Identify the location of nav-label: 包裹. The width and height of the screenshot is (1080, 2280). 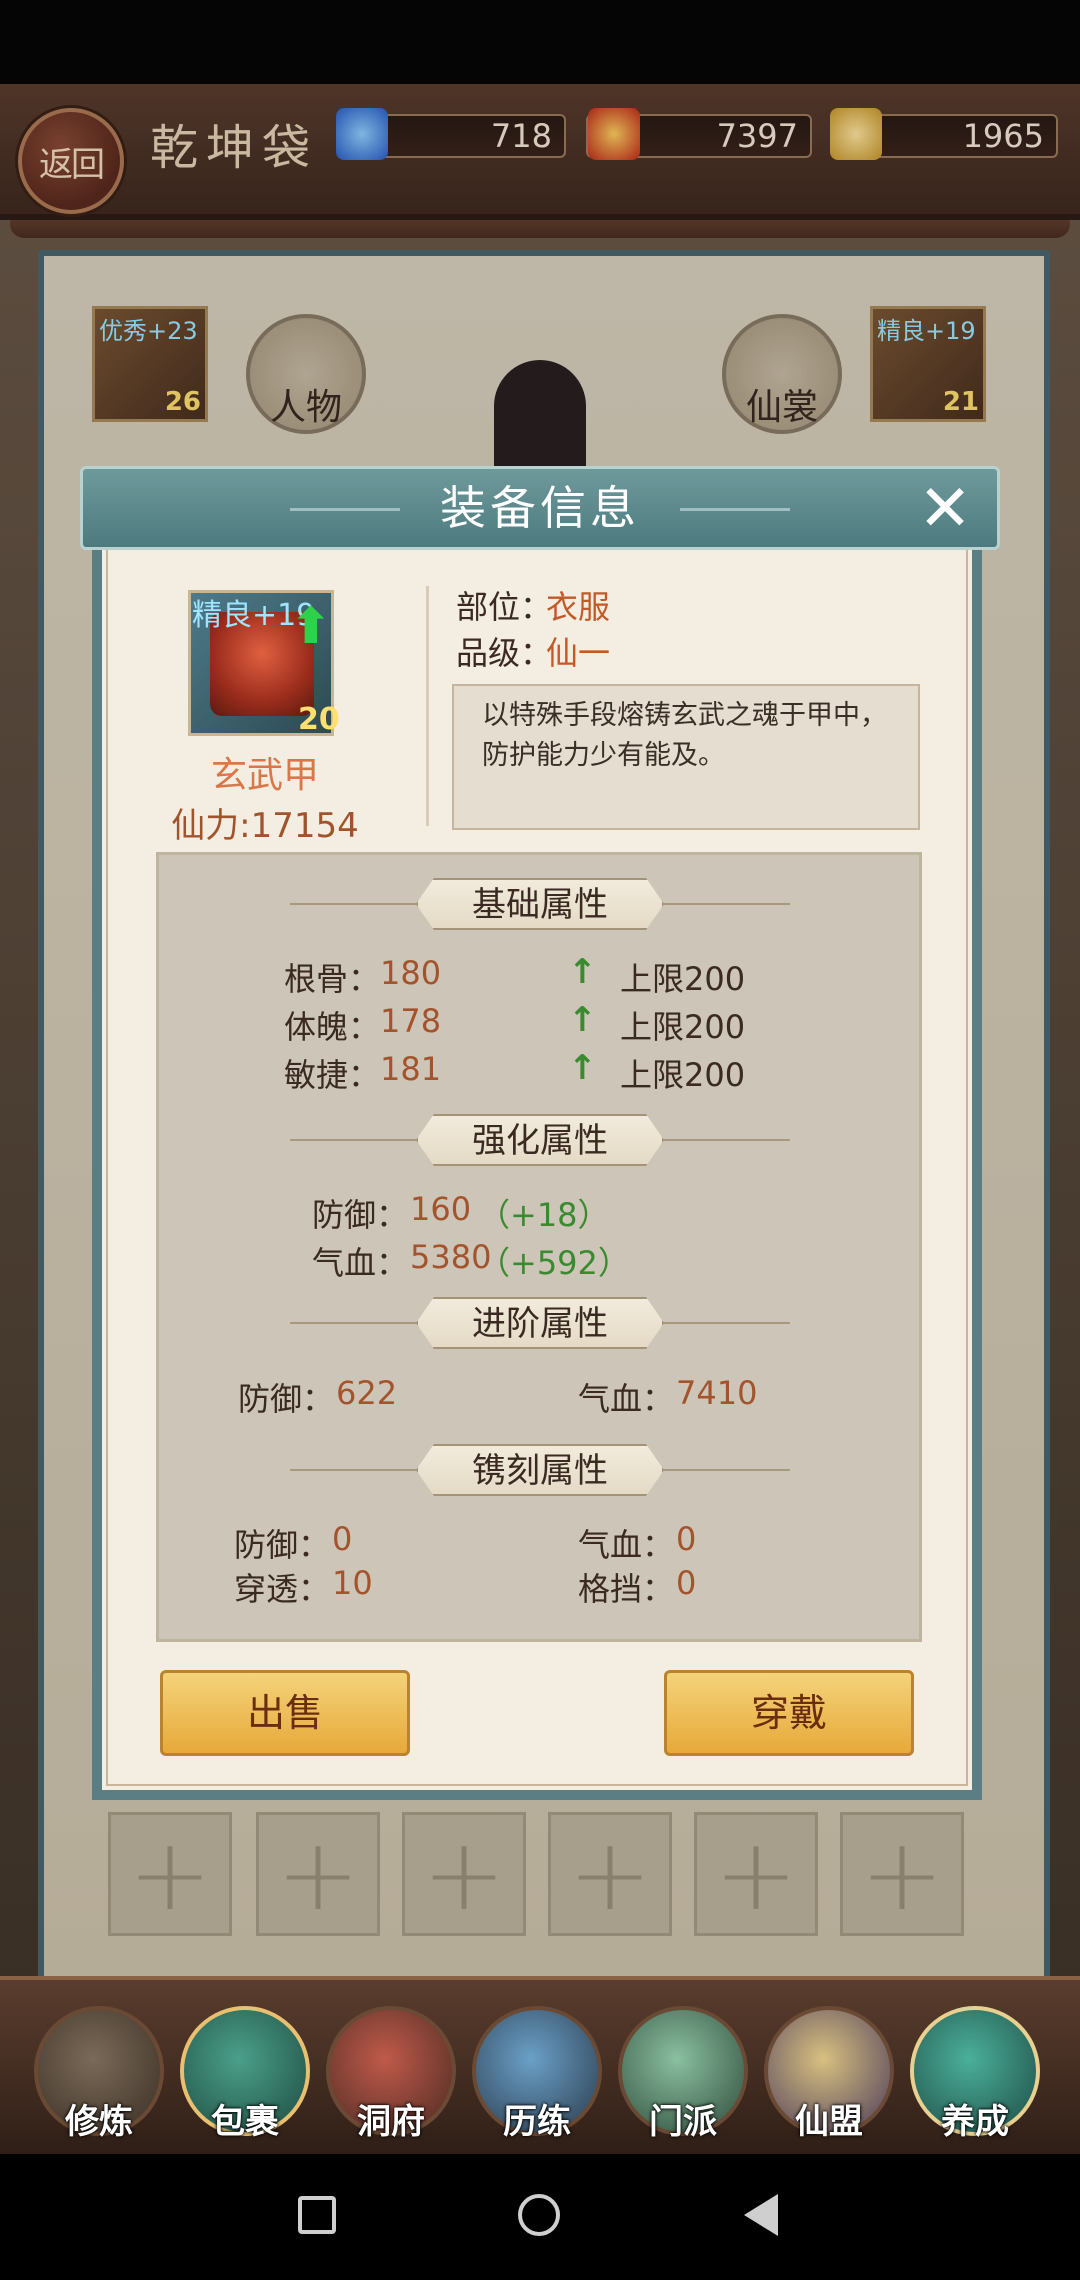
(245, 2122).